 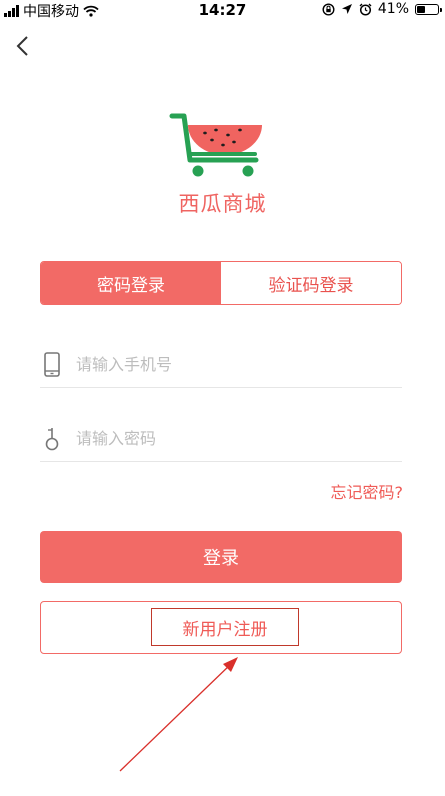 I want to click on battery-fill, so click(x=421, y=9).